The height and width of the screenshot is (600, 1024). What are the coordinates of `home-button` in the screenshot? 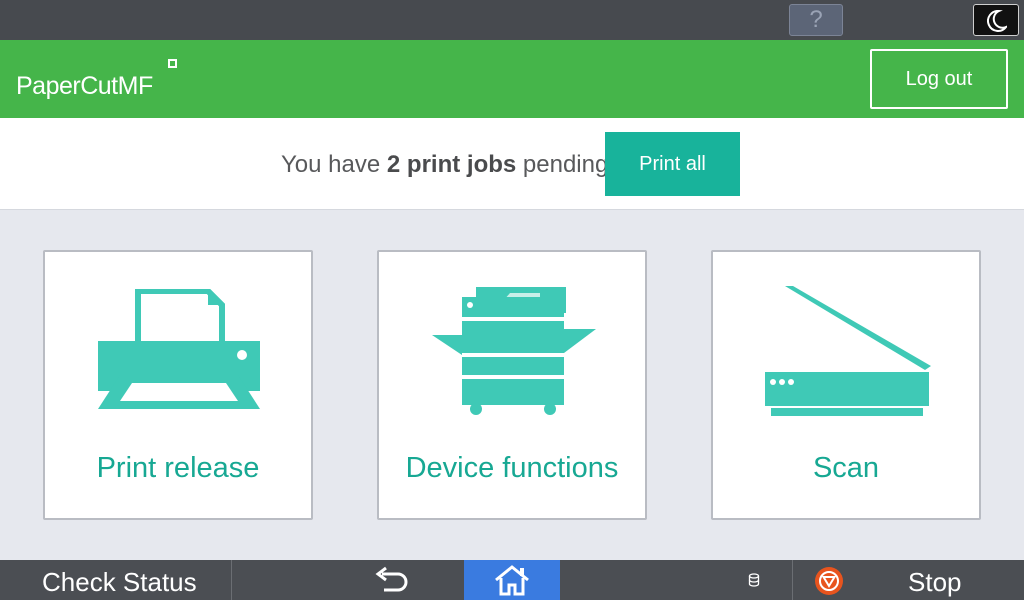 It's located at (512, 580).